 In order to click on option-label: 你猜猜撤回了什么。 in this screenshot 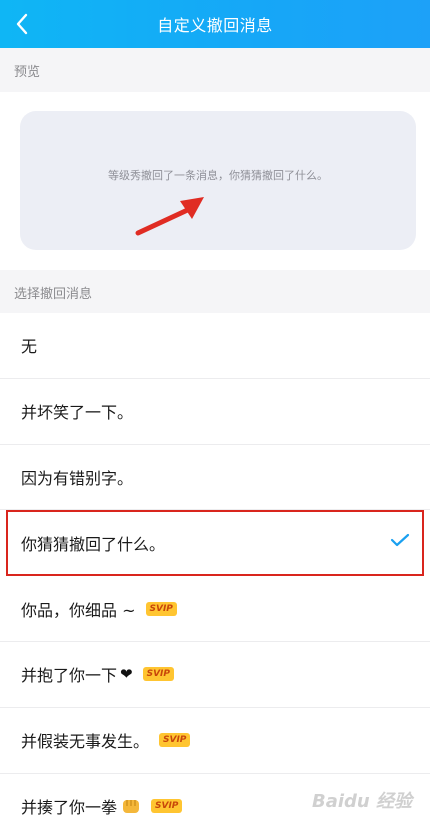, I will do `click(93, 544)`.